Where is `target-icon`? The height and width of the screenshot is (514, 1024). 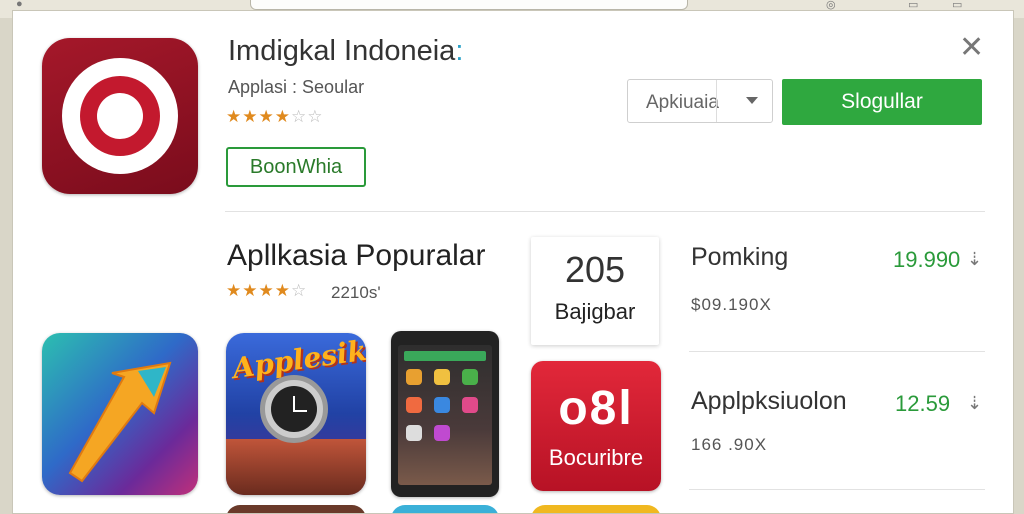 target-icon is located at coordinates (120, 116).